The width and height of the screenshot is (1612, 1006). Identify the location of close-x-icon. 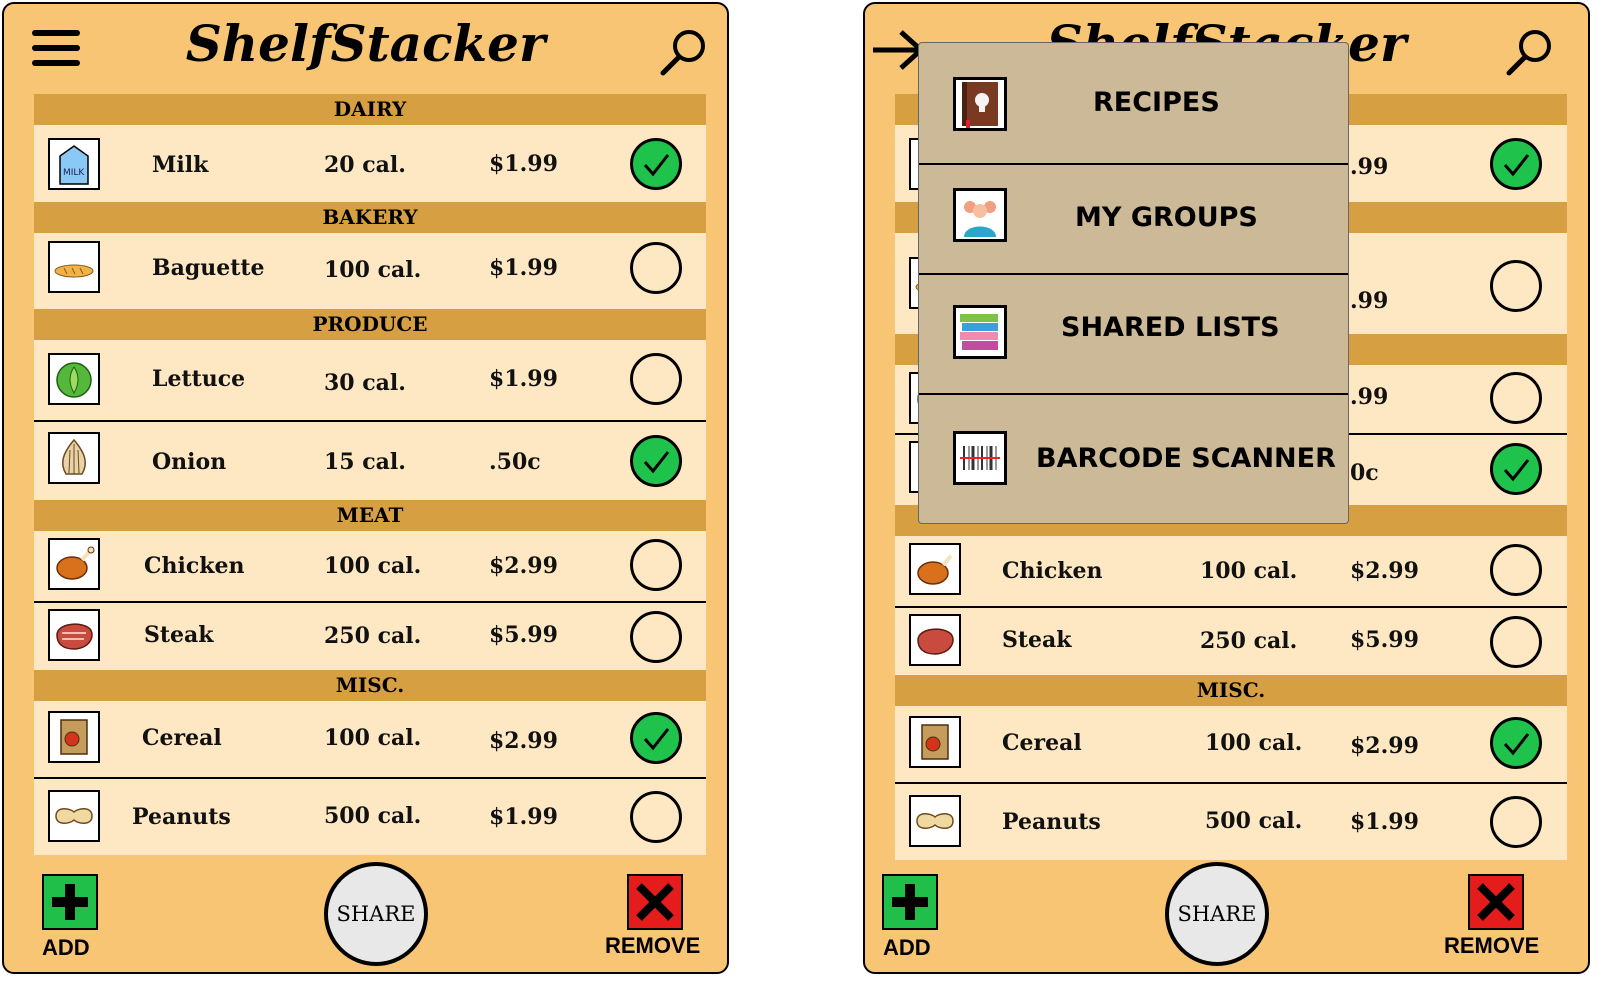
(1496, 902).